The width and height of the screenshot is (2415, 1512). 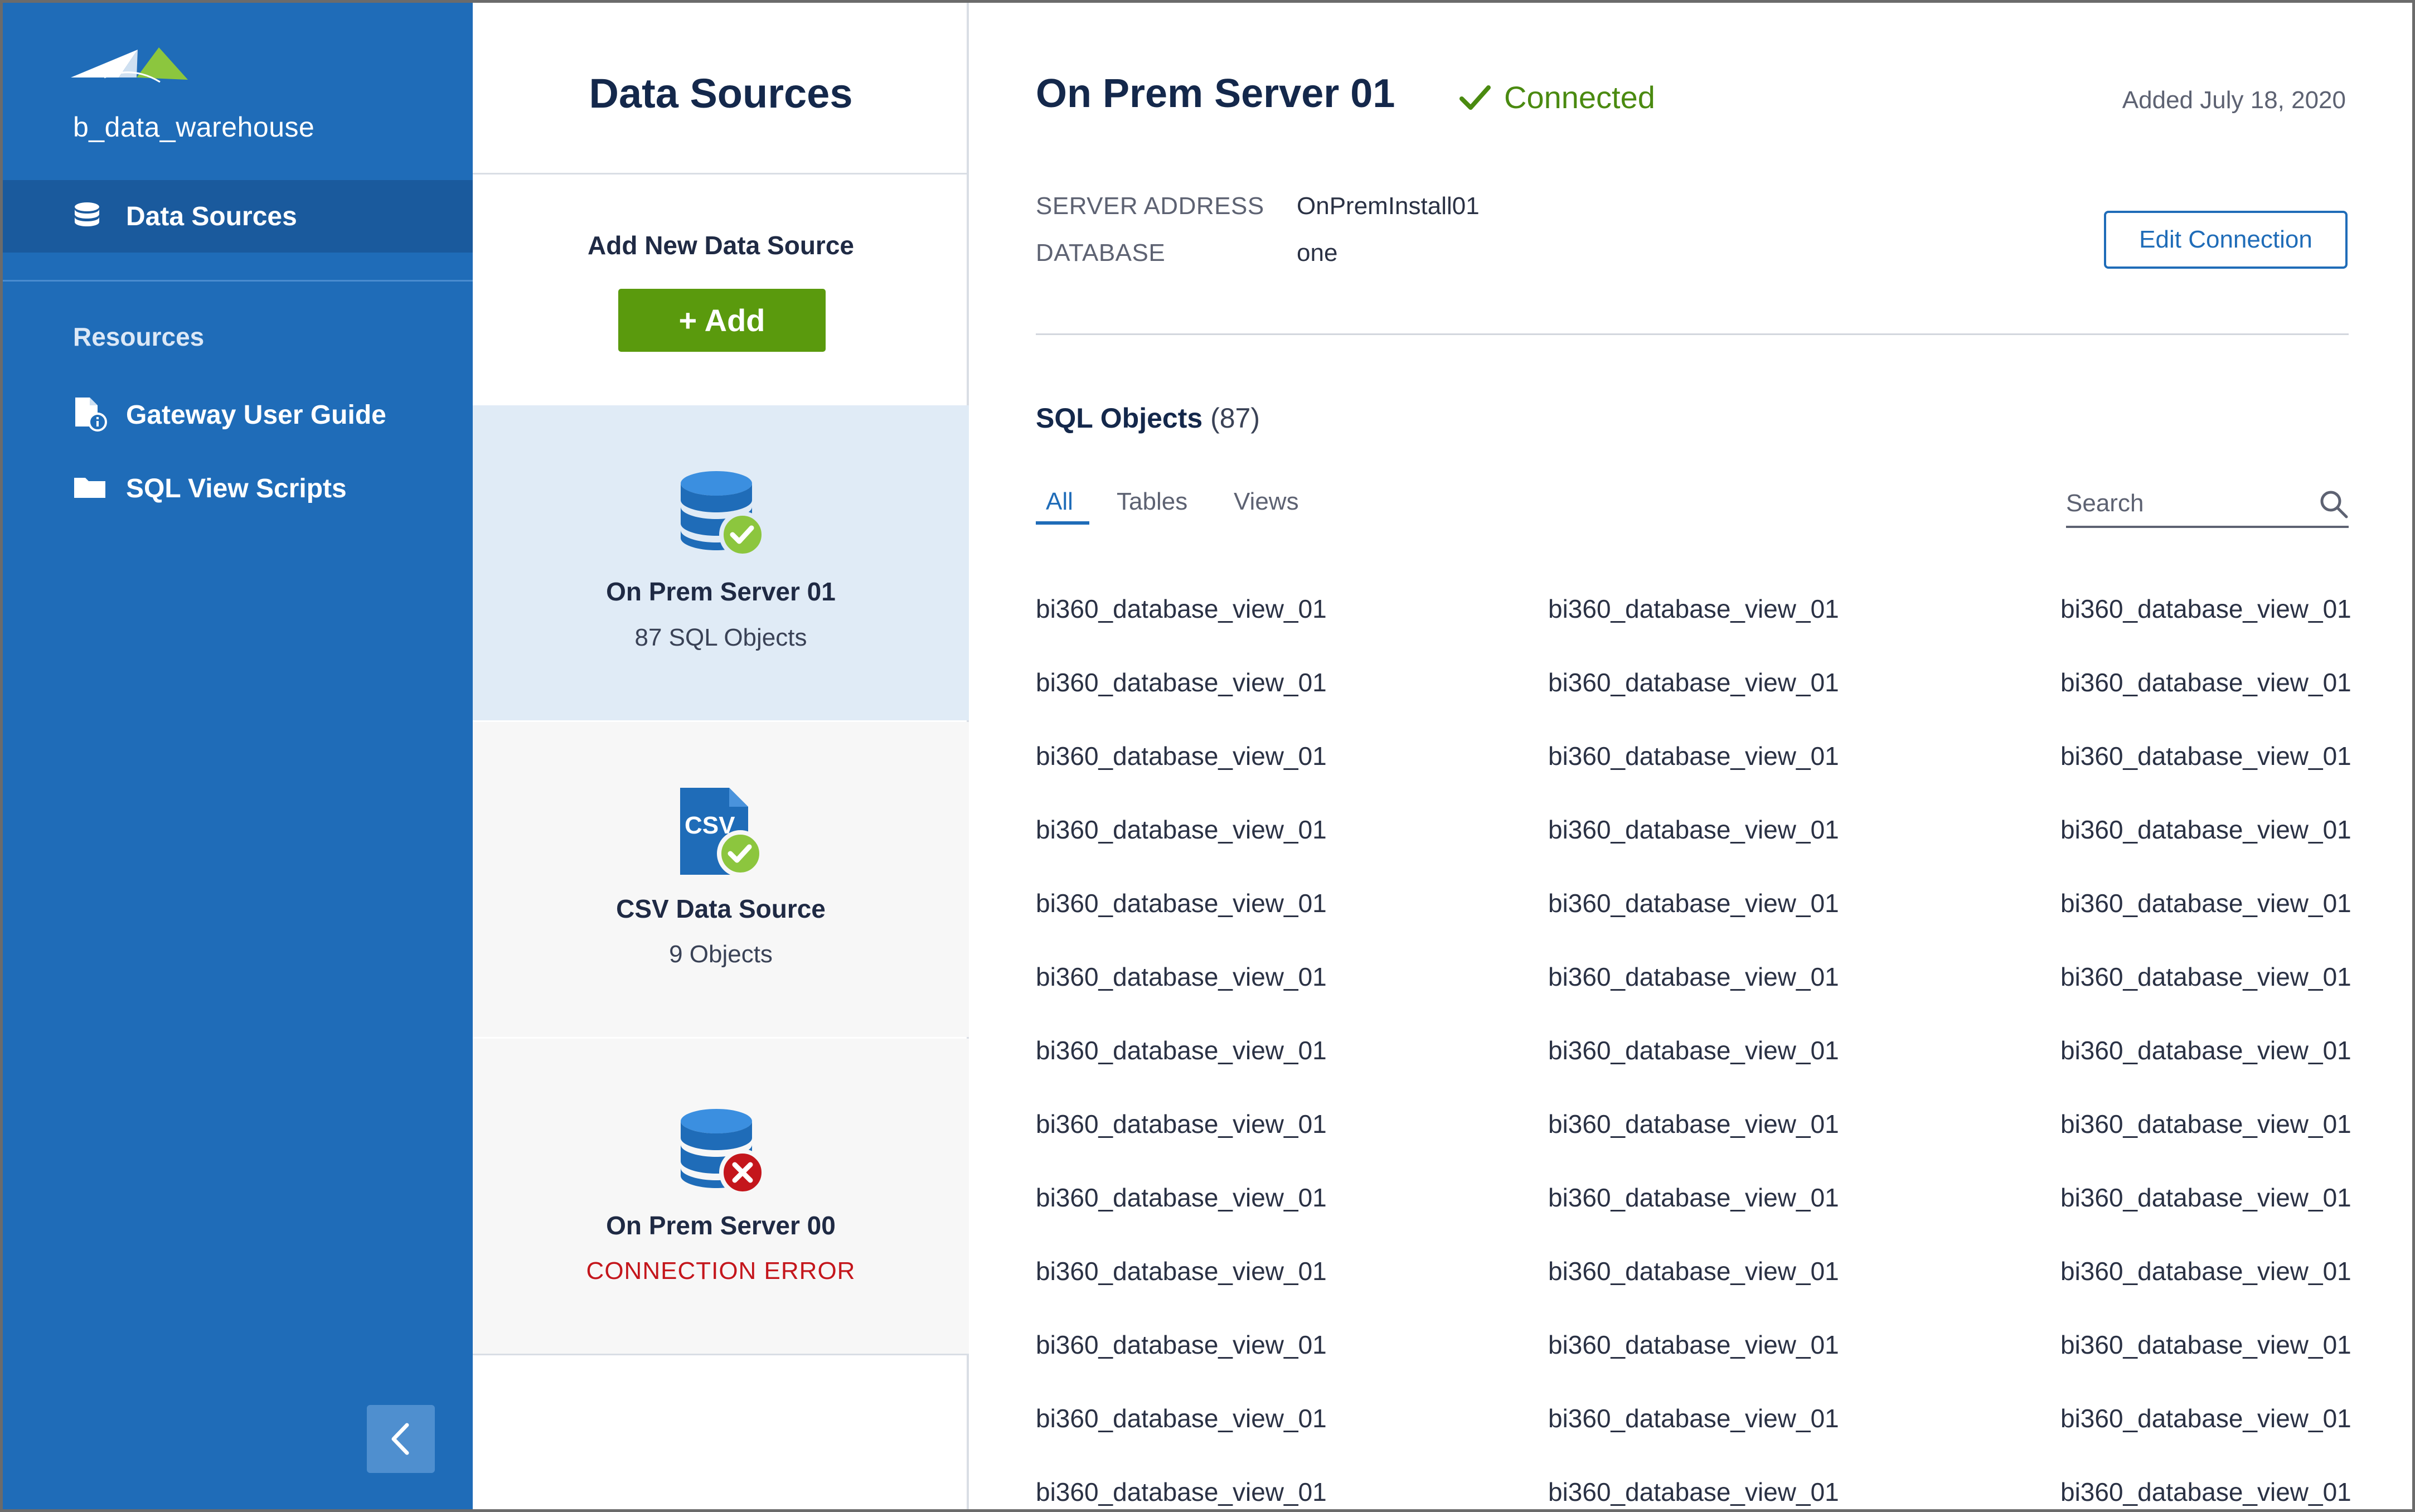 What do you see at coordinates (1475, 97) in the screenshot?
I see `checkmark-icon` at bounding box center [1475, 97].